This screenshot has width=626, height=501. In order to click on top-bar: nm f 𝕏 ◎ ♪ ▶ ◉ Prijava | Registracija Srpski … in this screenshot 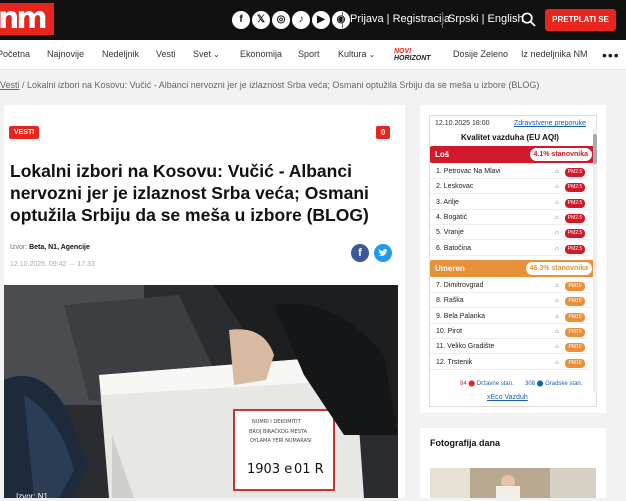, I will do `click(313, 20)`.